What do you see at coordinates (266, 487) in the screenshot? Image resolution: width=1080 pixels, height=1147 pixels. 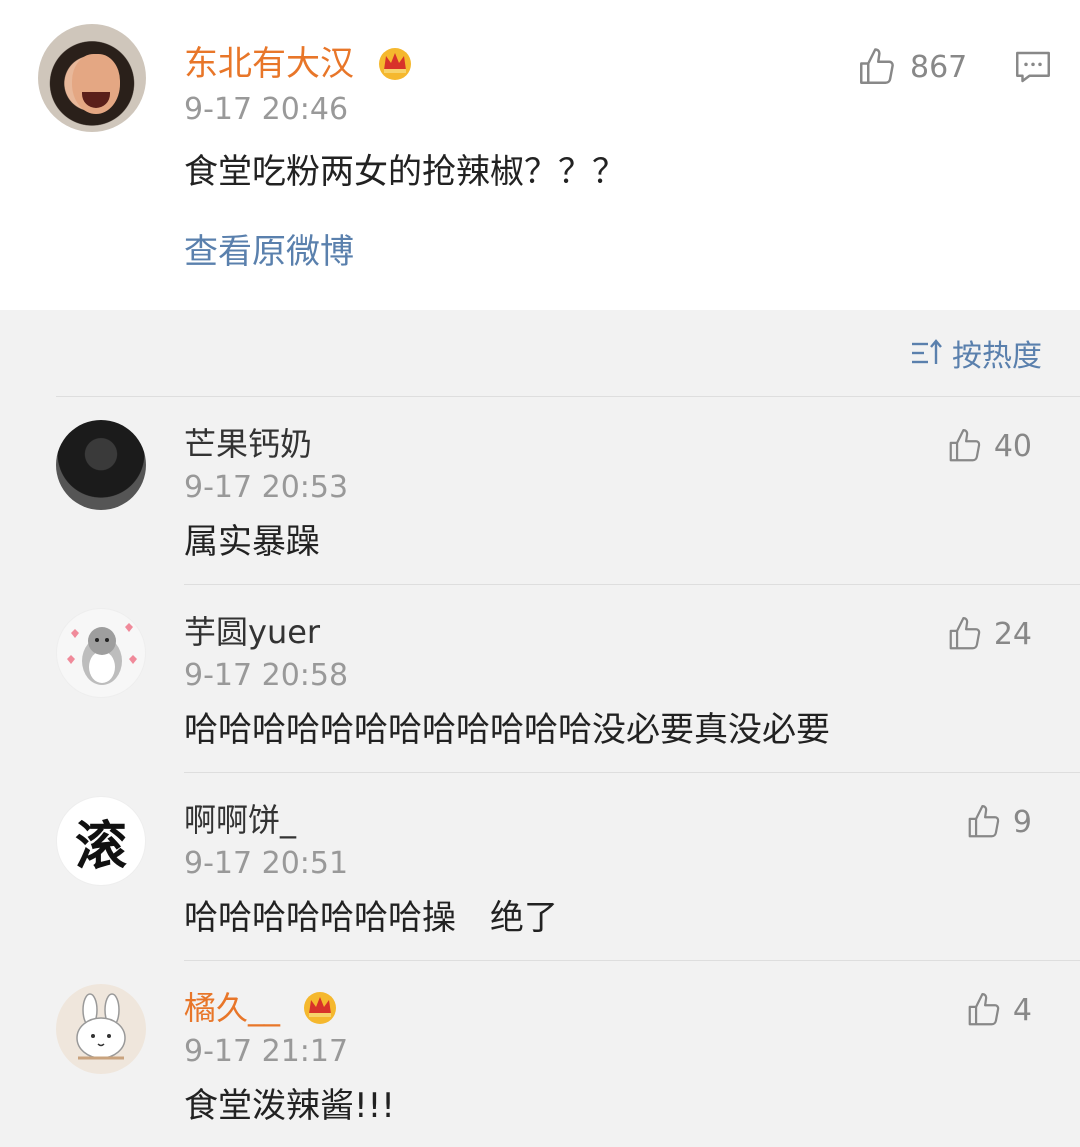 I see `comment-time: 9-17 20:53` at bounding box center [266, 487].